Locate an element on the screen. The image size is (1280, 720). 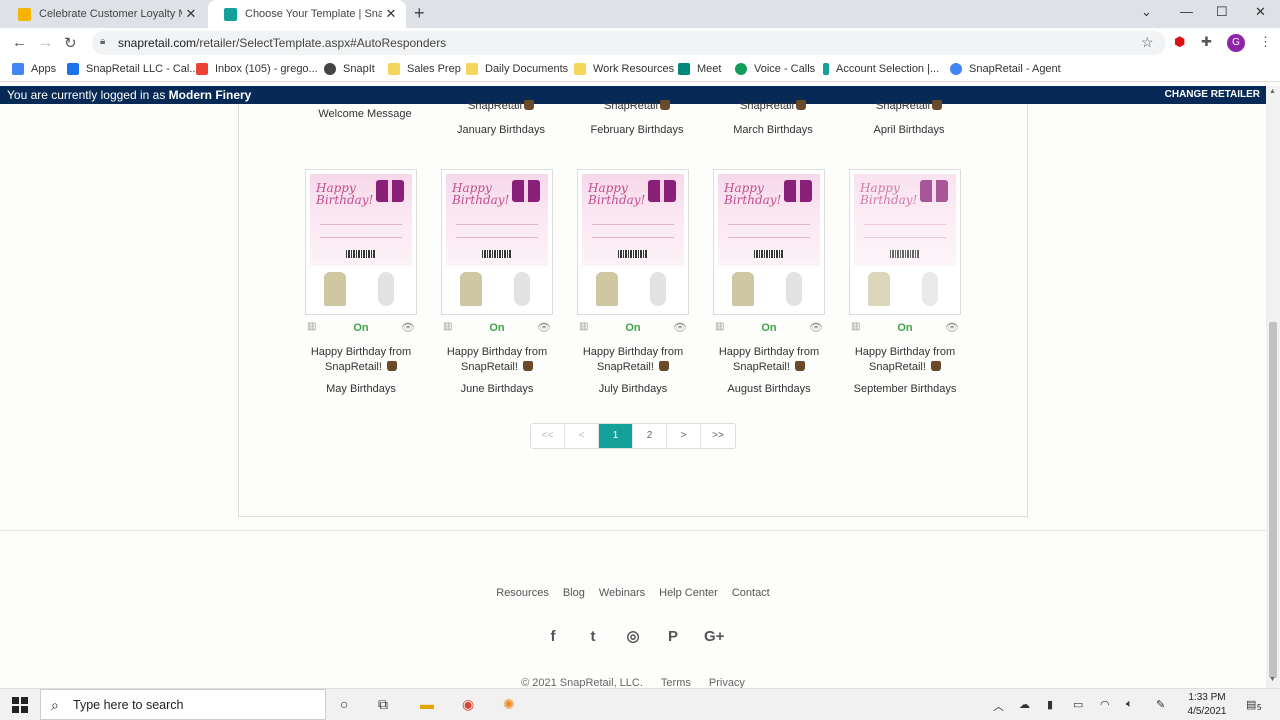
chrome-menu-icon: ⋮ is located at coordinates (1265, 42).